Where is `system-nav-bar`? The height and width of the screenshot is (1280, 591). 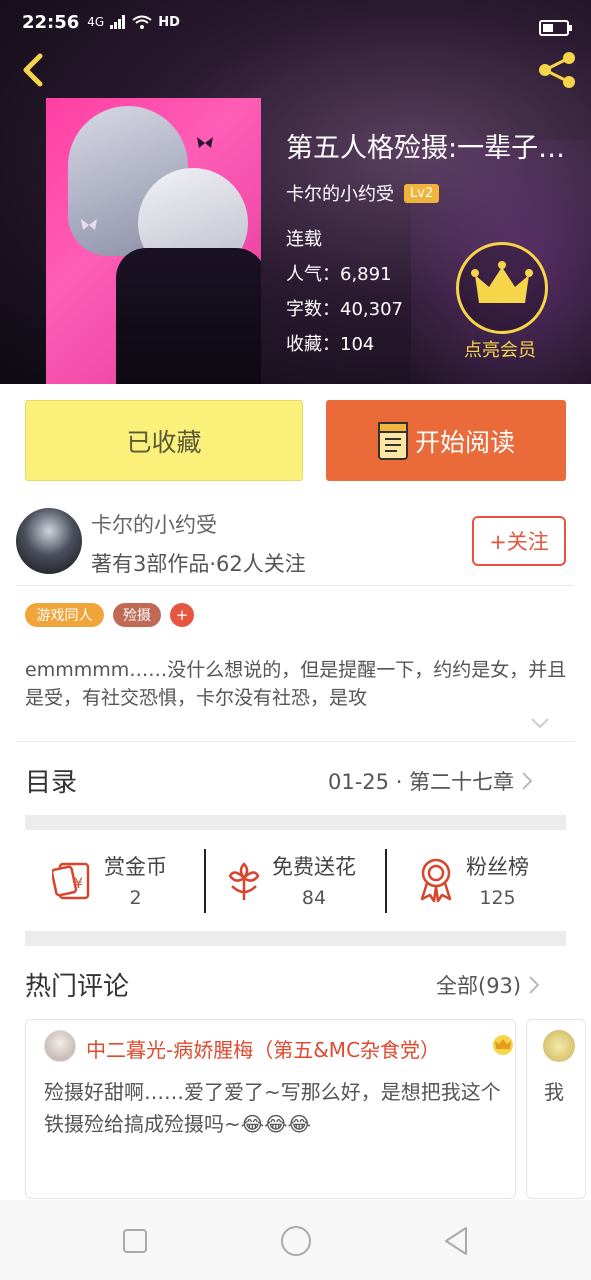 system-nav-bar is located at coordinates (295, 1240).